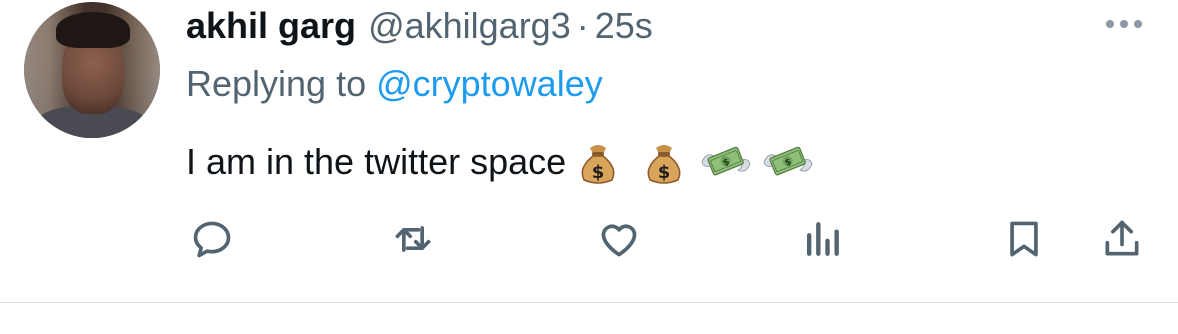 This screenshot has height=334, width=1178. I want to click on tweet-header: akhil garg @akhilgarg3 · 25s, so click(419, 26).